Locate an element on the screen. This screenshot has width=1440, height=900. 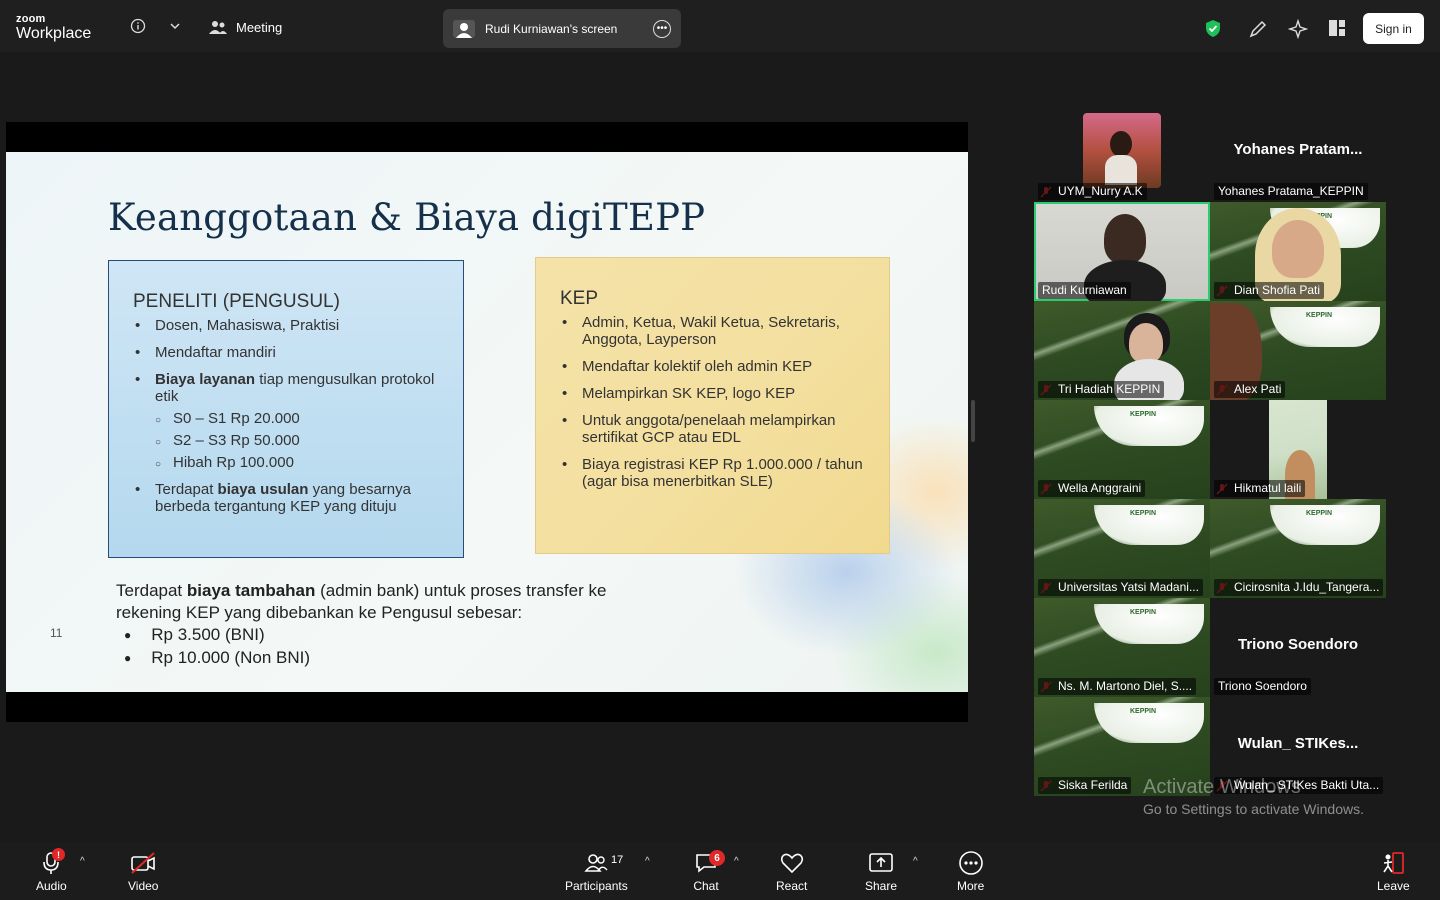
annotate-icon is located at coordinates (1258, 29).